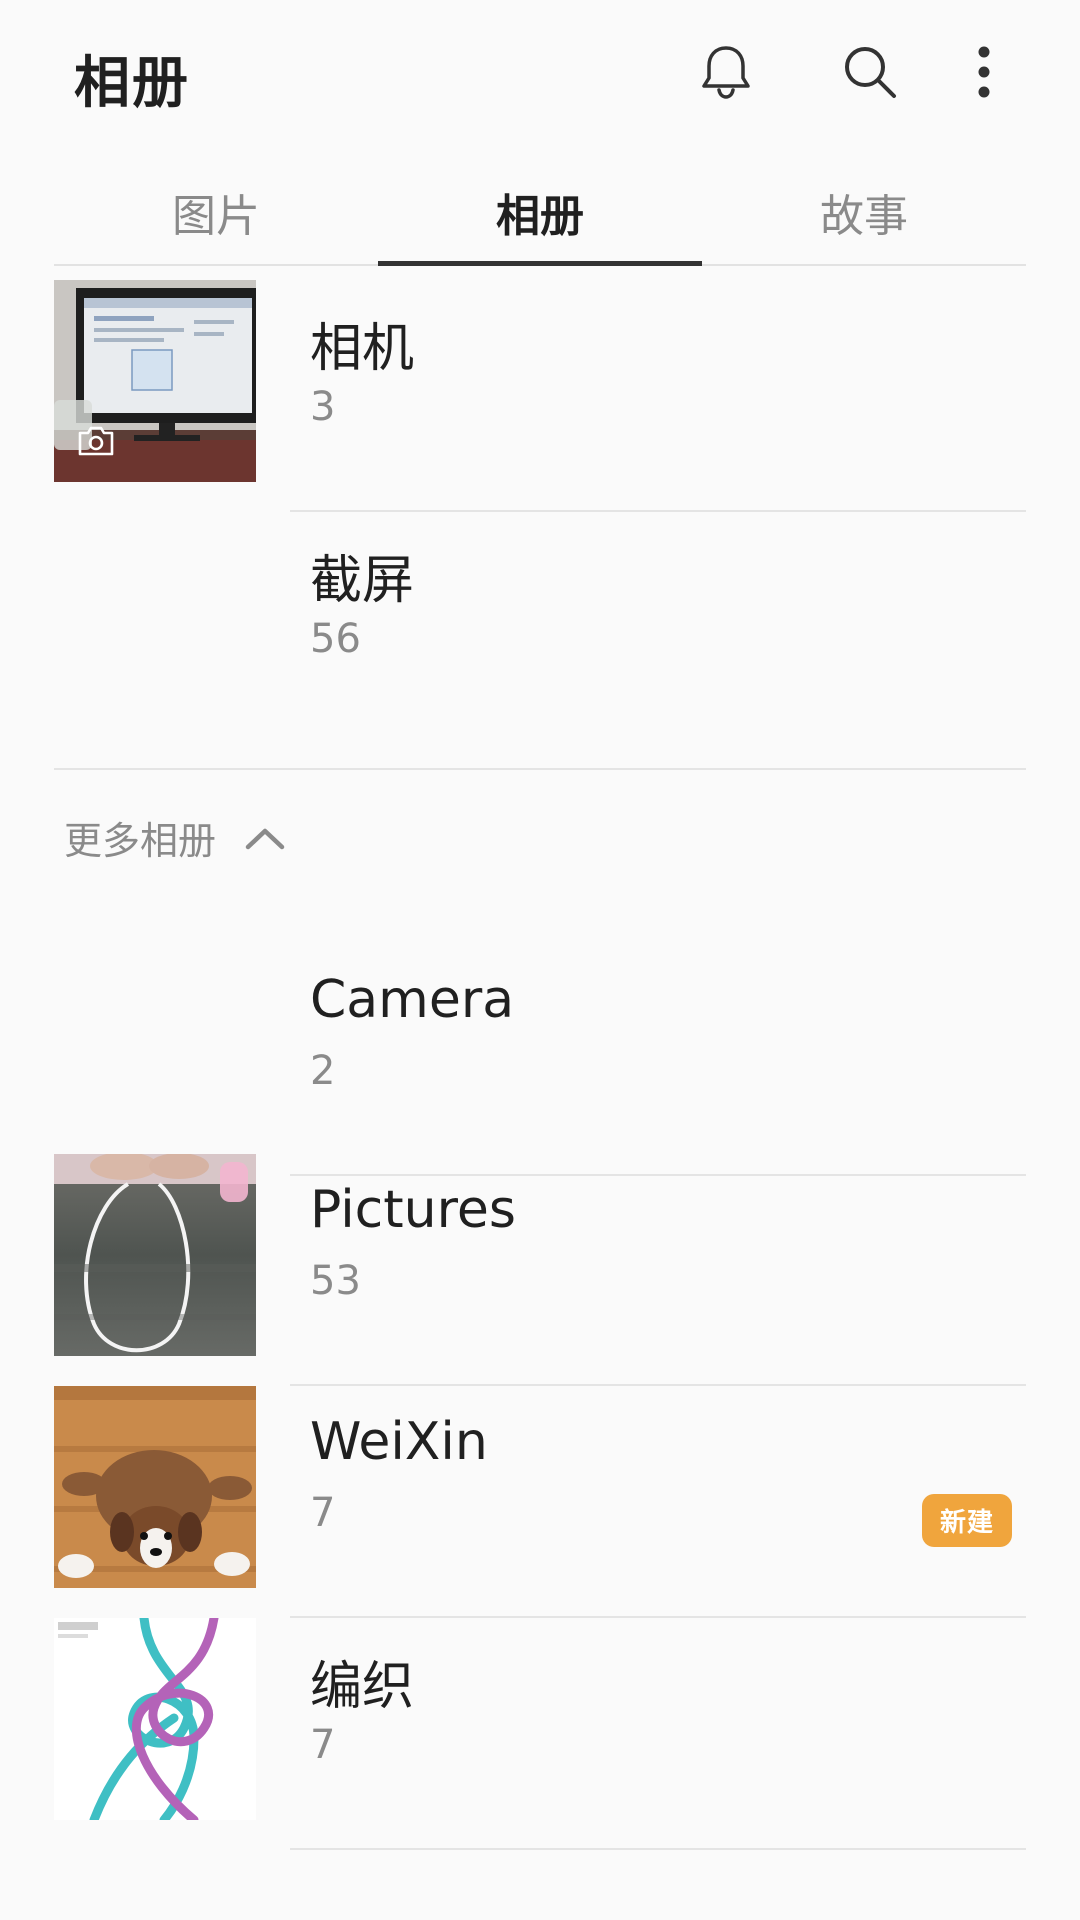 The height and width of the screenshot is (1920, 1080). Describe the element at coordinates (540, 769) in the screenshot. I see `section-divider` at that location.